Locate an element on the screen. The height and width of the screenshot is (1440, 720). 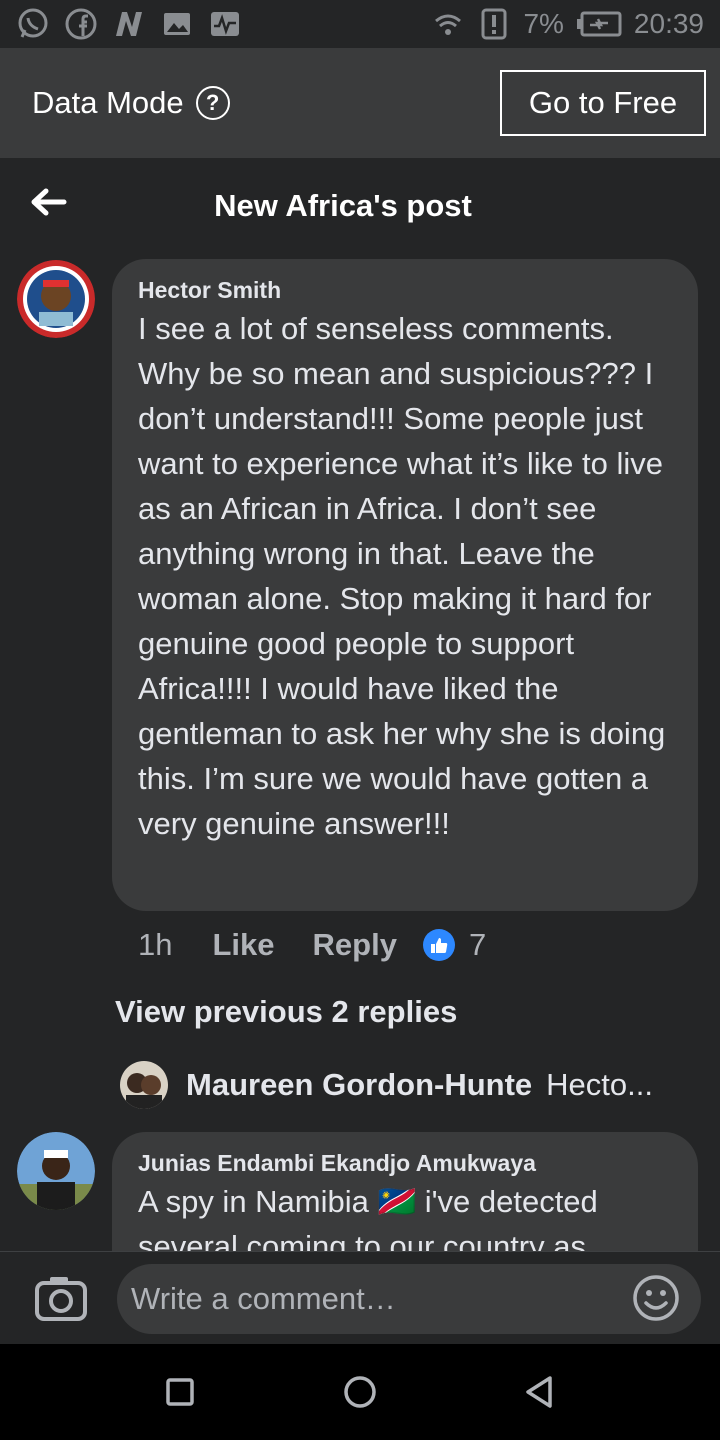
camera-icon is located at coordinates (61, 1298).